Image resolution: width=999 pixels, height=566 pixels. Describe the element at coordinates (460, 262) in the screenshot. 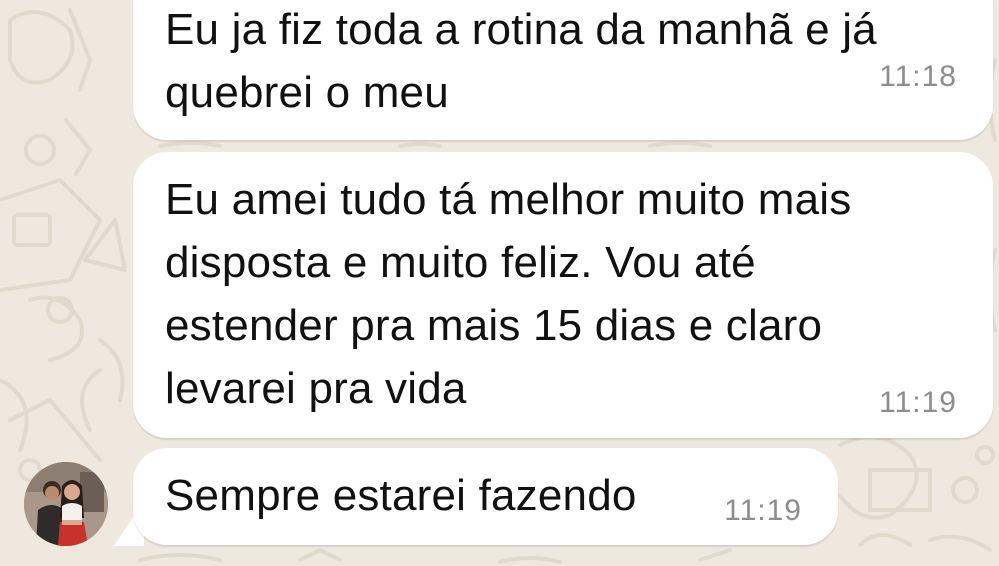

I see `message-line: disposta e muito feliz. Vou até` at that location.